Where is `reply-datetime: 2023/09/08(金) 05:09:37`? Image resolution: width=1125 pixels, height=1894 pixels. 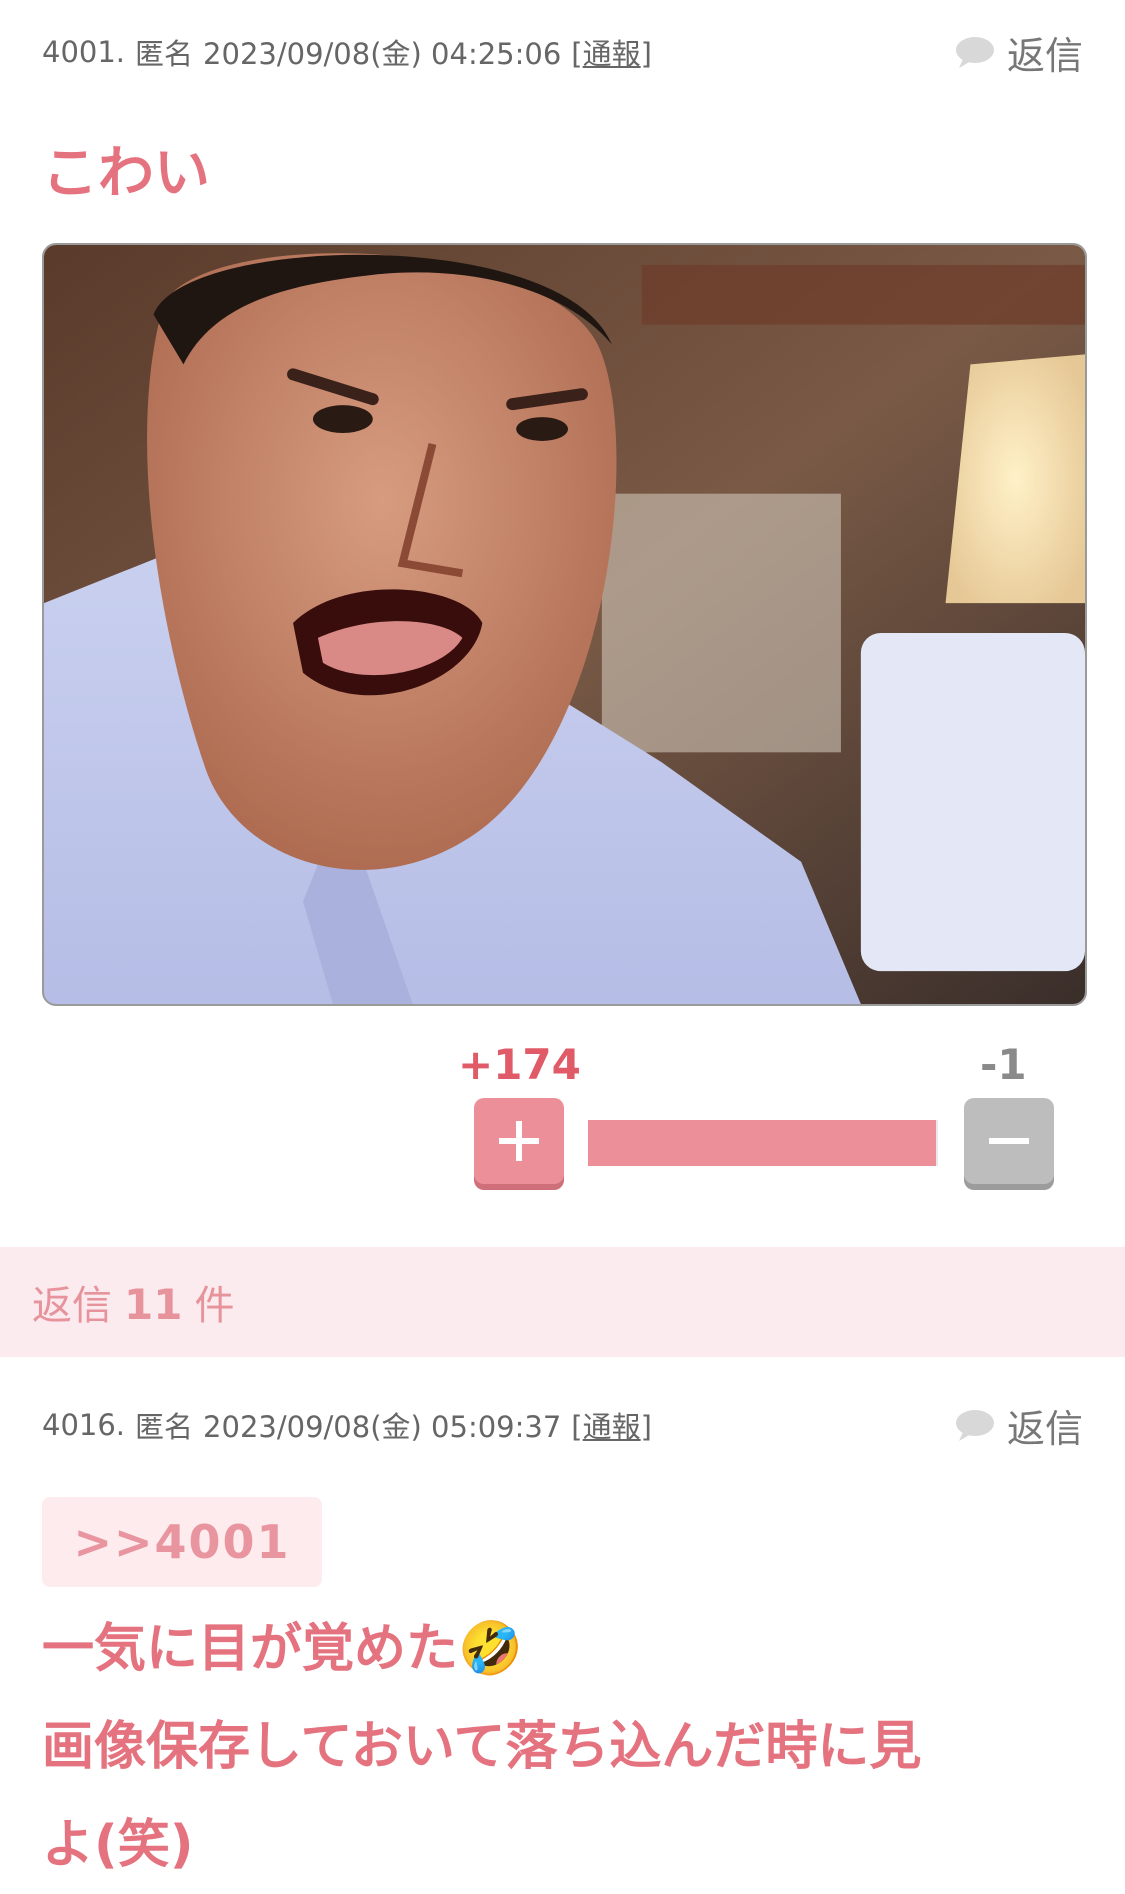 reply-datetime: 2023/09/08(金) 05:09:37 is located at coordinates (382, 1427).